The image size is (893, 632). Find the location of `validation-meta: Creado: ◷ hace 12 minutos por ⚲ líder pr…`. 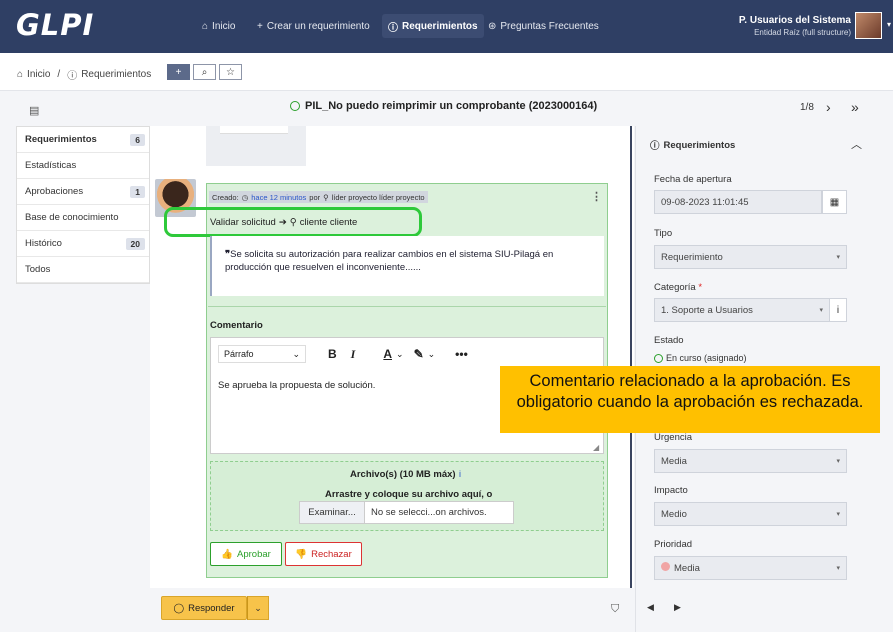

validation-meta: Creado: ◷ hace 12 minutos por ⚲ líder pr… is located at coordinates (318, 197).